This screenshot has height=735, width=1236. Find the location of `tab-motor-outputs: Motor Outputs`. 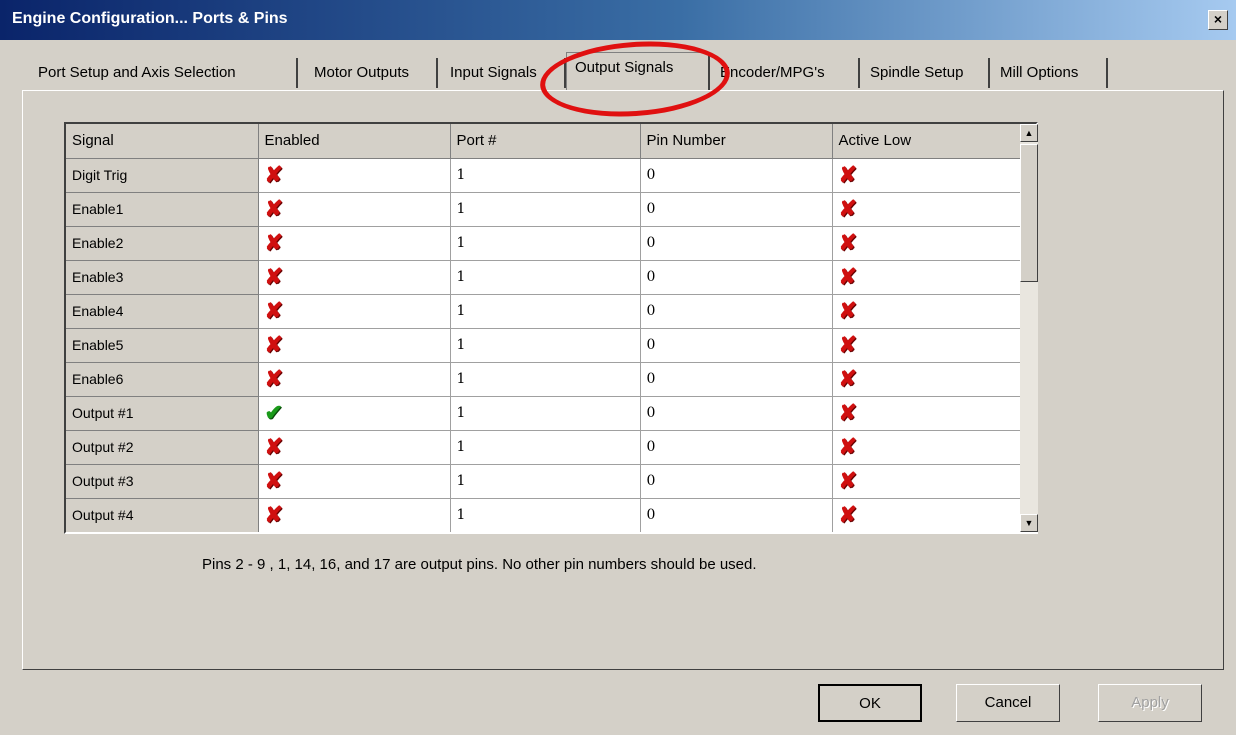

tab-motor-outputs: Motor Outputs is located at coordinates (372, 73).